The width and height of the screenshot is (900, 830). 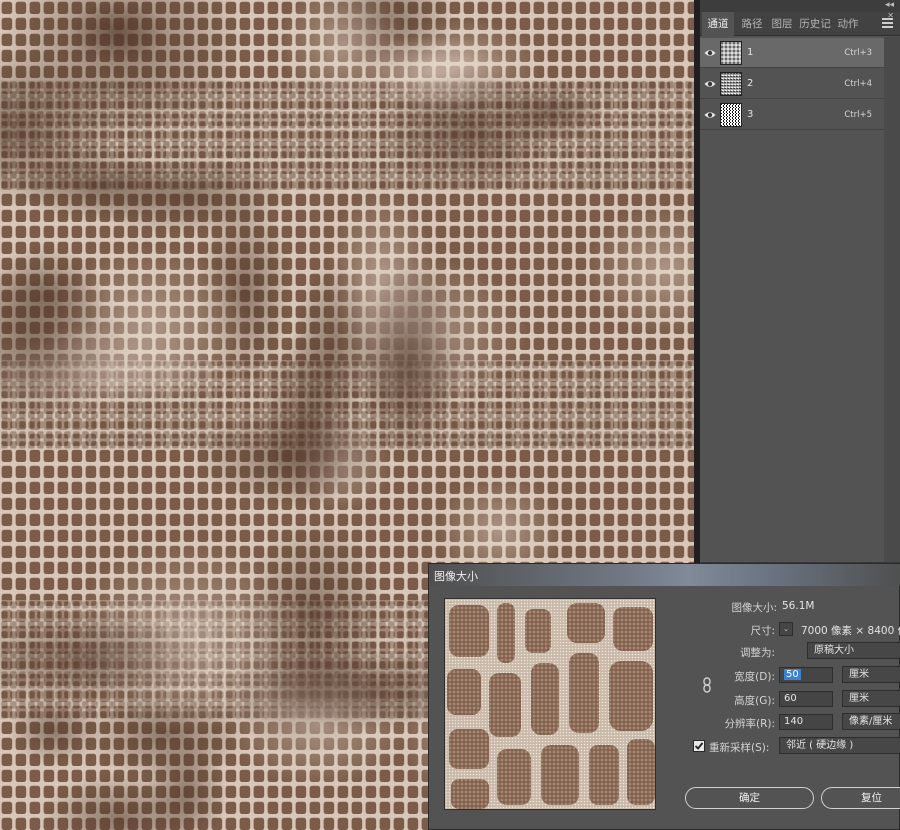 What do you see at coordinates (750, 52) in the screenshot?
I see `channel-name: 1` at bounding box center [750, 52].